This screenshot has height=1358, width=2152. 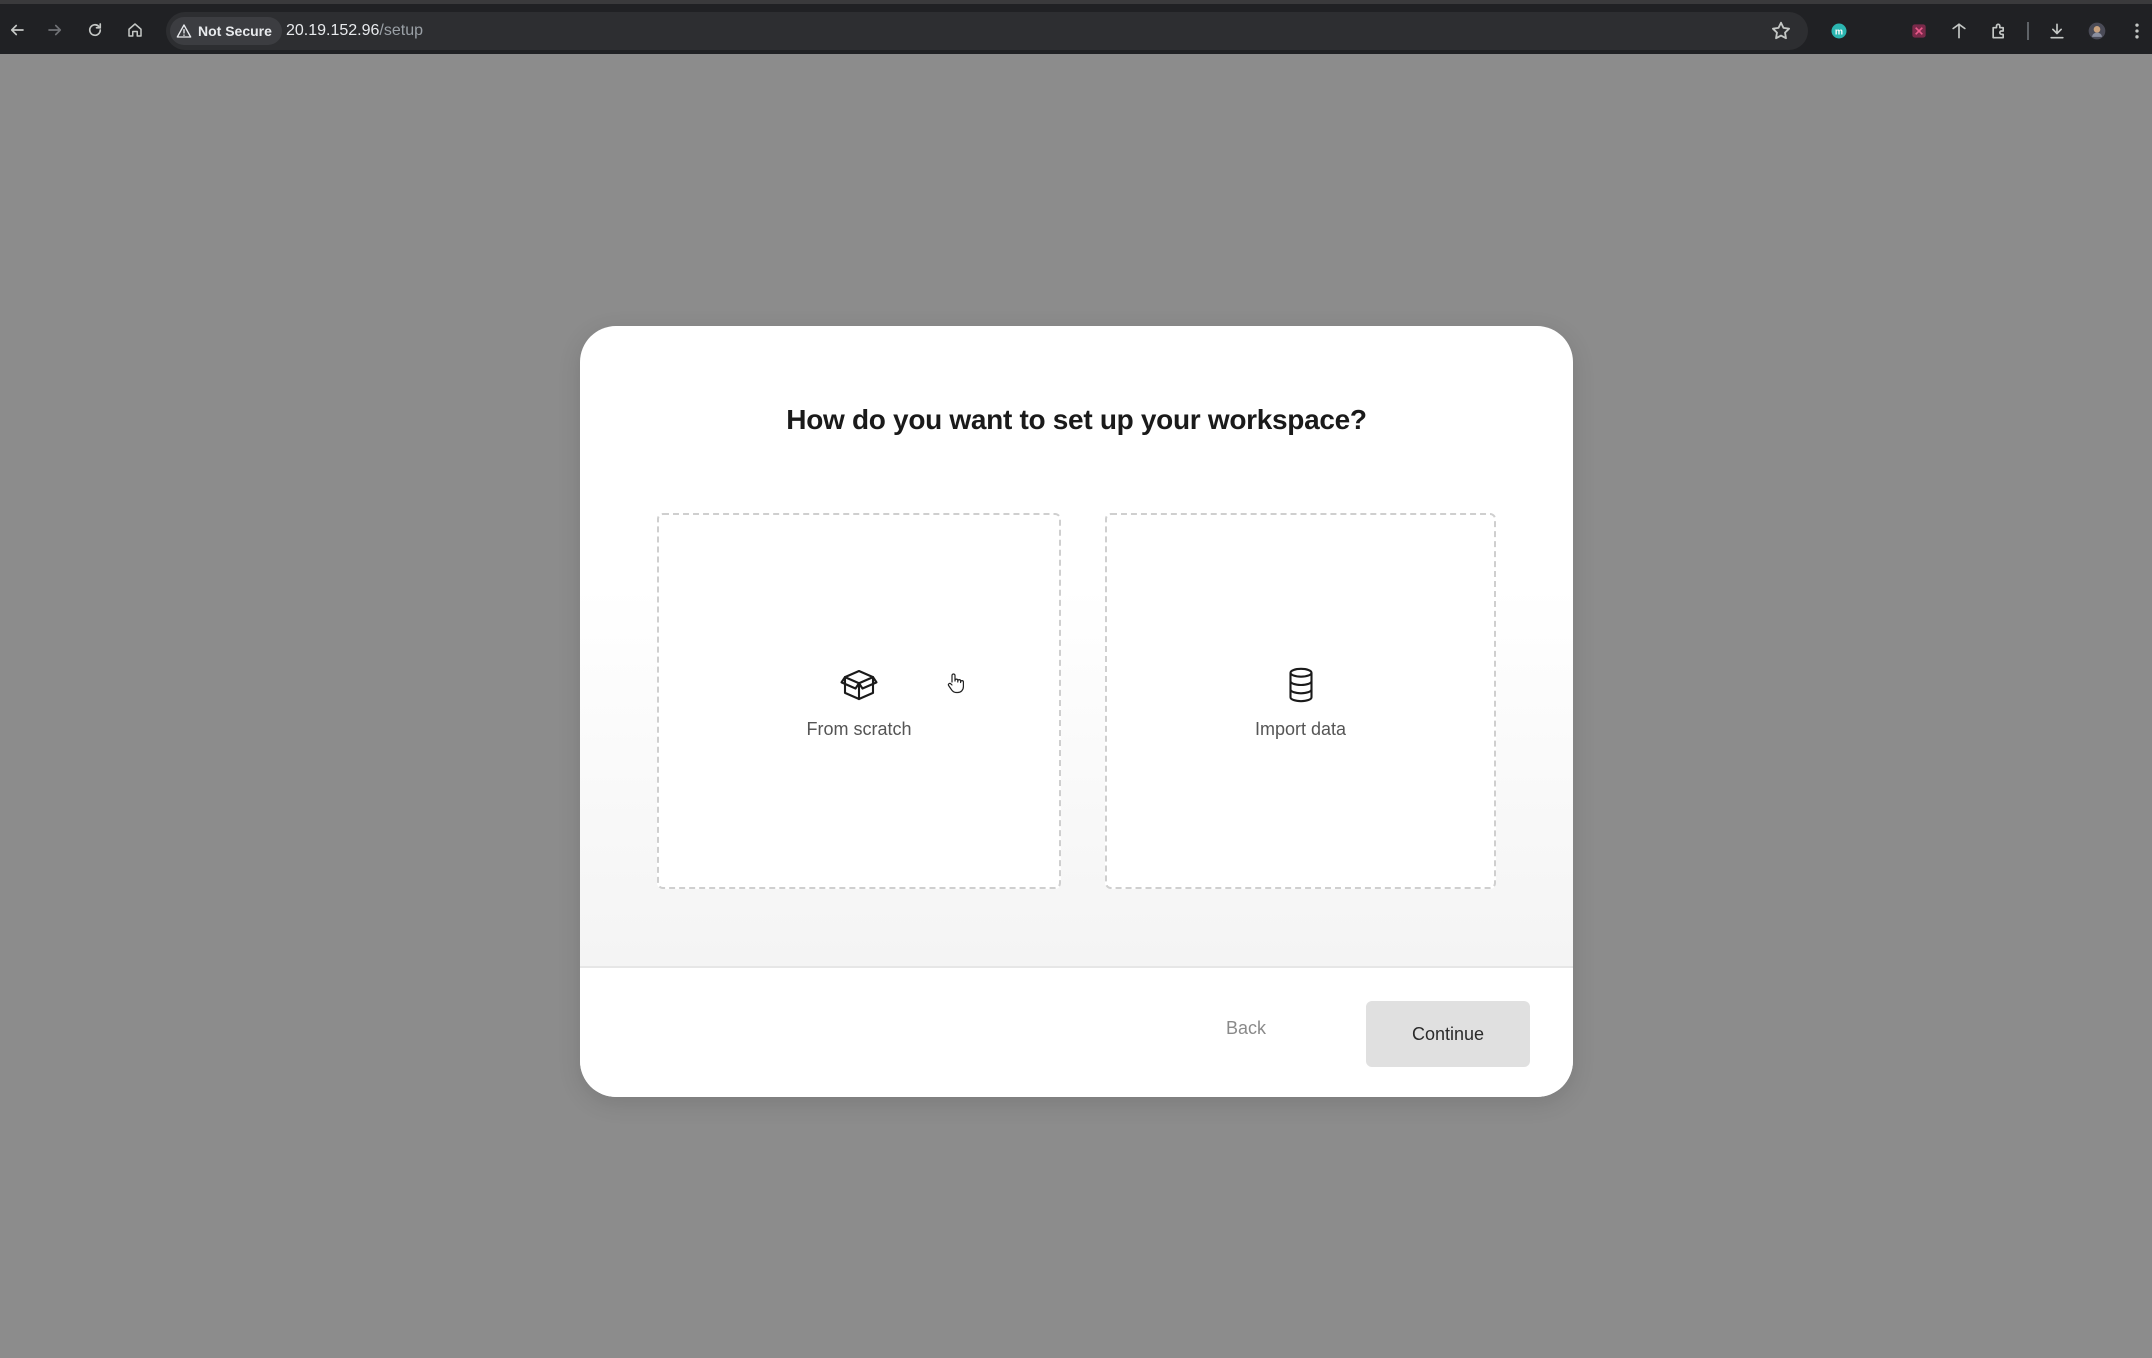 What do you see at coordinates (235, 31) in the screenshot?
I see `security-label: Not Secure` at bounding box center [235, 31].